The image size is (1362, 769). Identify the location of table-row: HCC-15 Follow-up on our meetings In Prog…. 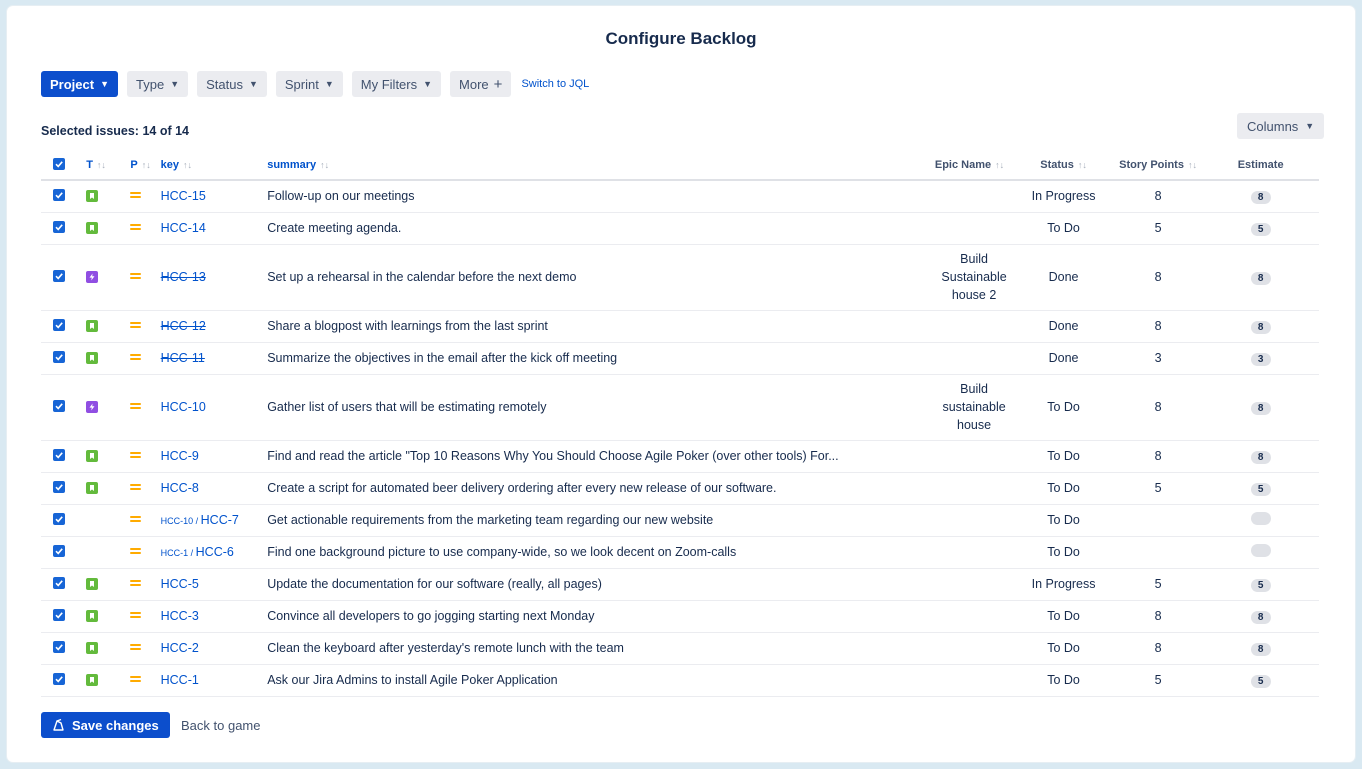
(680, 196).